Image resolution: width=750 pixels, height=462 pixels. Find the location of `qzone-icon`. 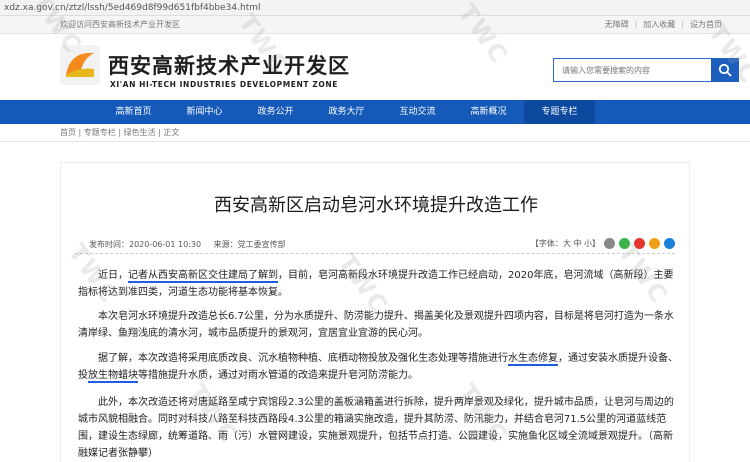

qzone-icon is located at coordinates (654, 243).